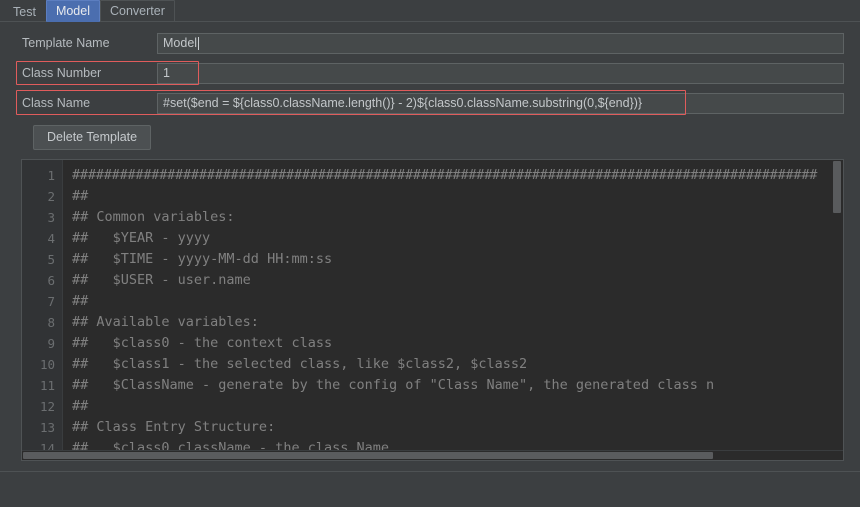 The width and height of the screenshot is (860, 507). Describe the element at coordinates (51, 280) in the screenshot. I see `line-number: 6` at that location.